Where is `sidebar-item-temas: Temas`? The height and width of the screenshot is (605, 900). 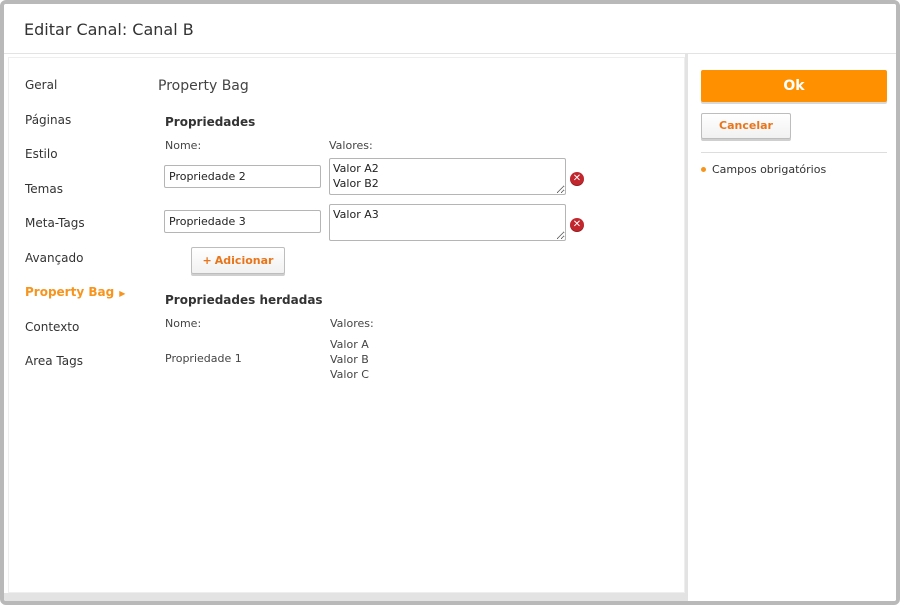 sidebar-item-temas: Temas is located at coordinates (44, 189).